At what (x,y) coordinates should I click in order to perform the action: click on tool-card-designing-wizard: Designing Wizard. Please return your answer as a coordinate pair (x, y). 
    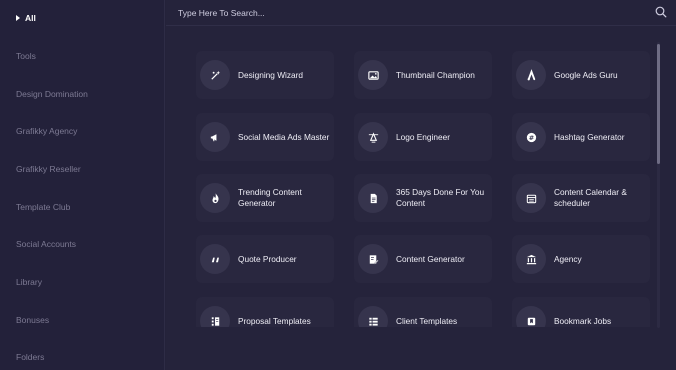
    Looking at the image, I should click on (265, 75).